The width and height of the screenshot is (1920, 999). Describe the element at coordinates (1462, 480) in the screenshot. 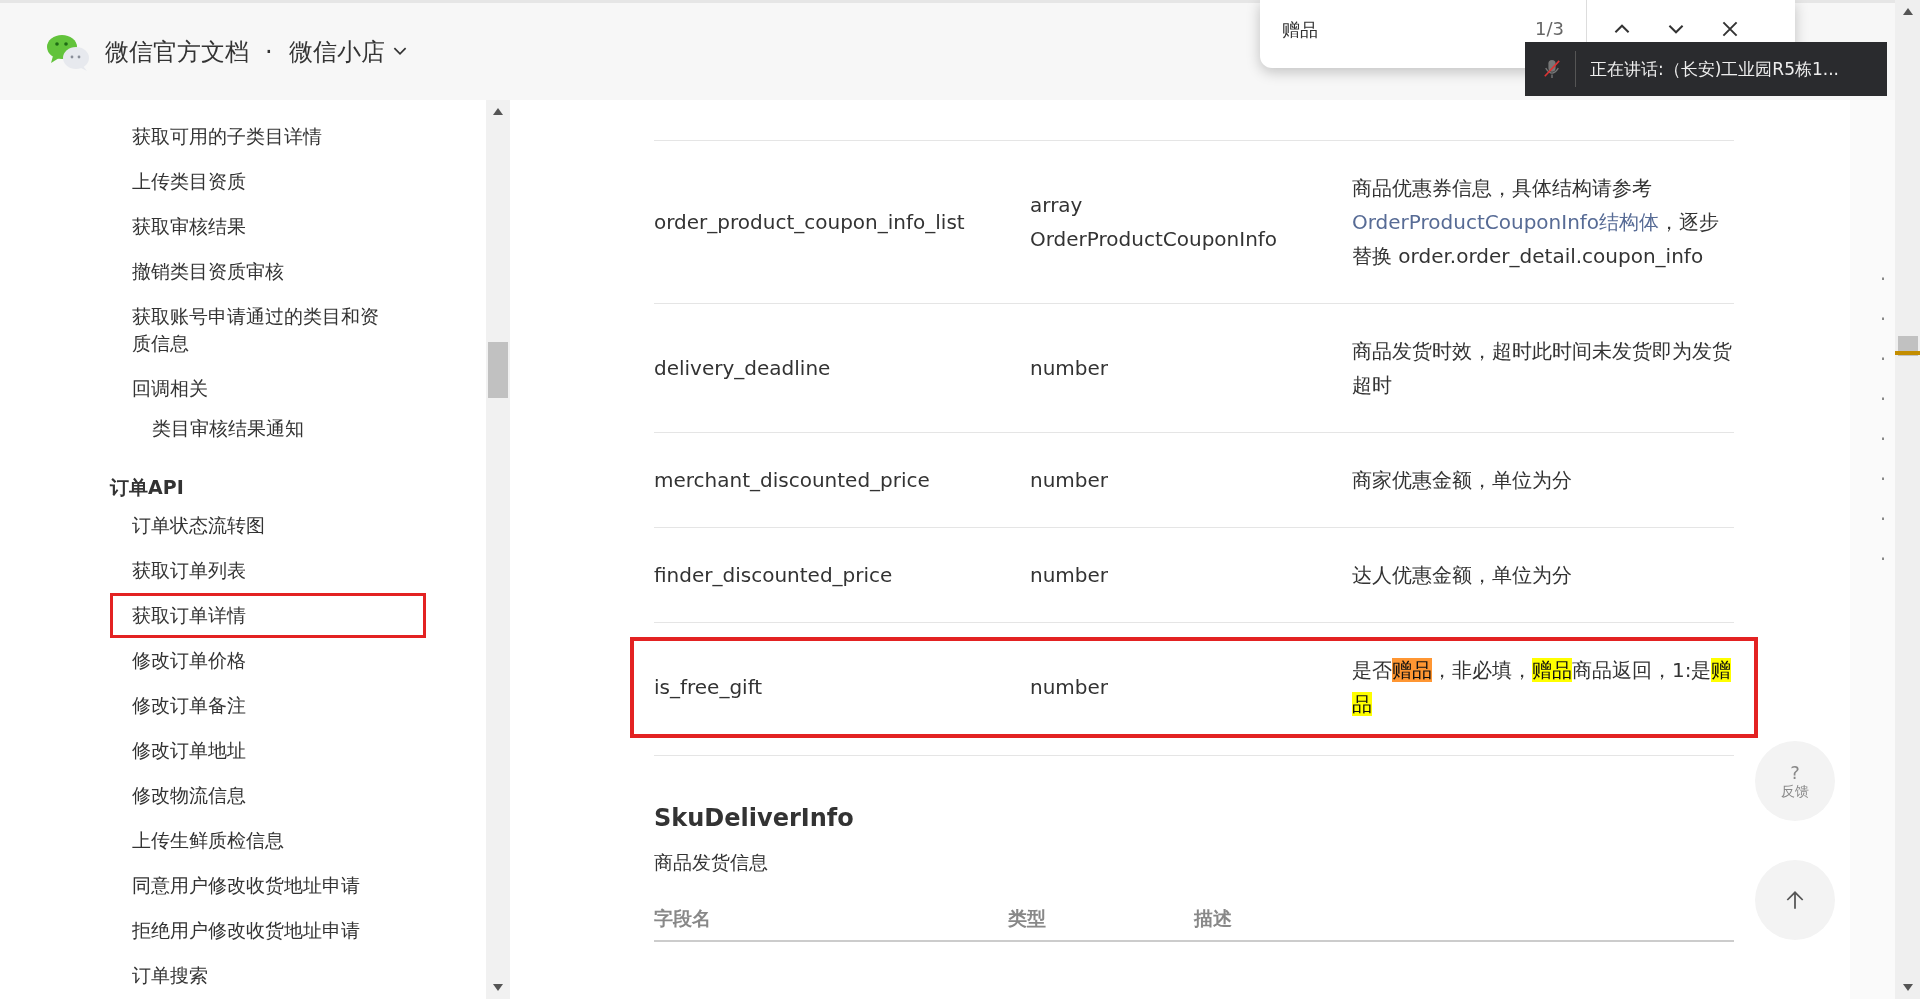

I see `description-cell-text: 商家优惠金额，单位为分` at that location.